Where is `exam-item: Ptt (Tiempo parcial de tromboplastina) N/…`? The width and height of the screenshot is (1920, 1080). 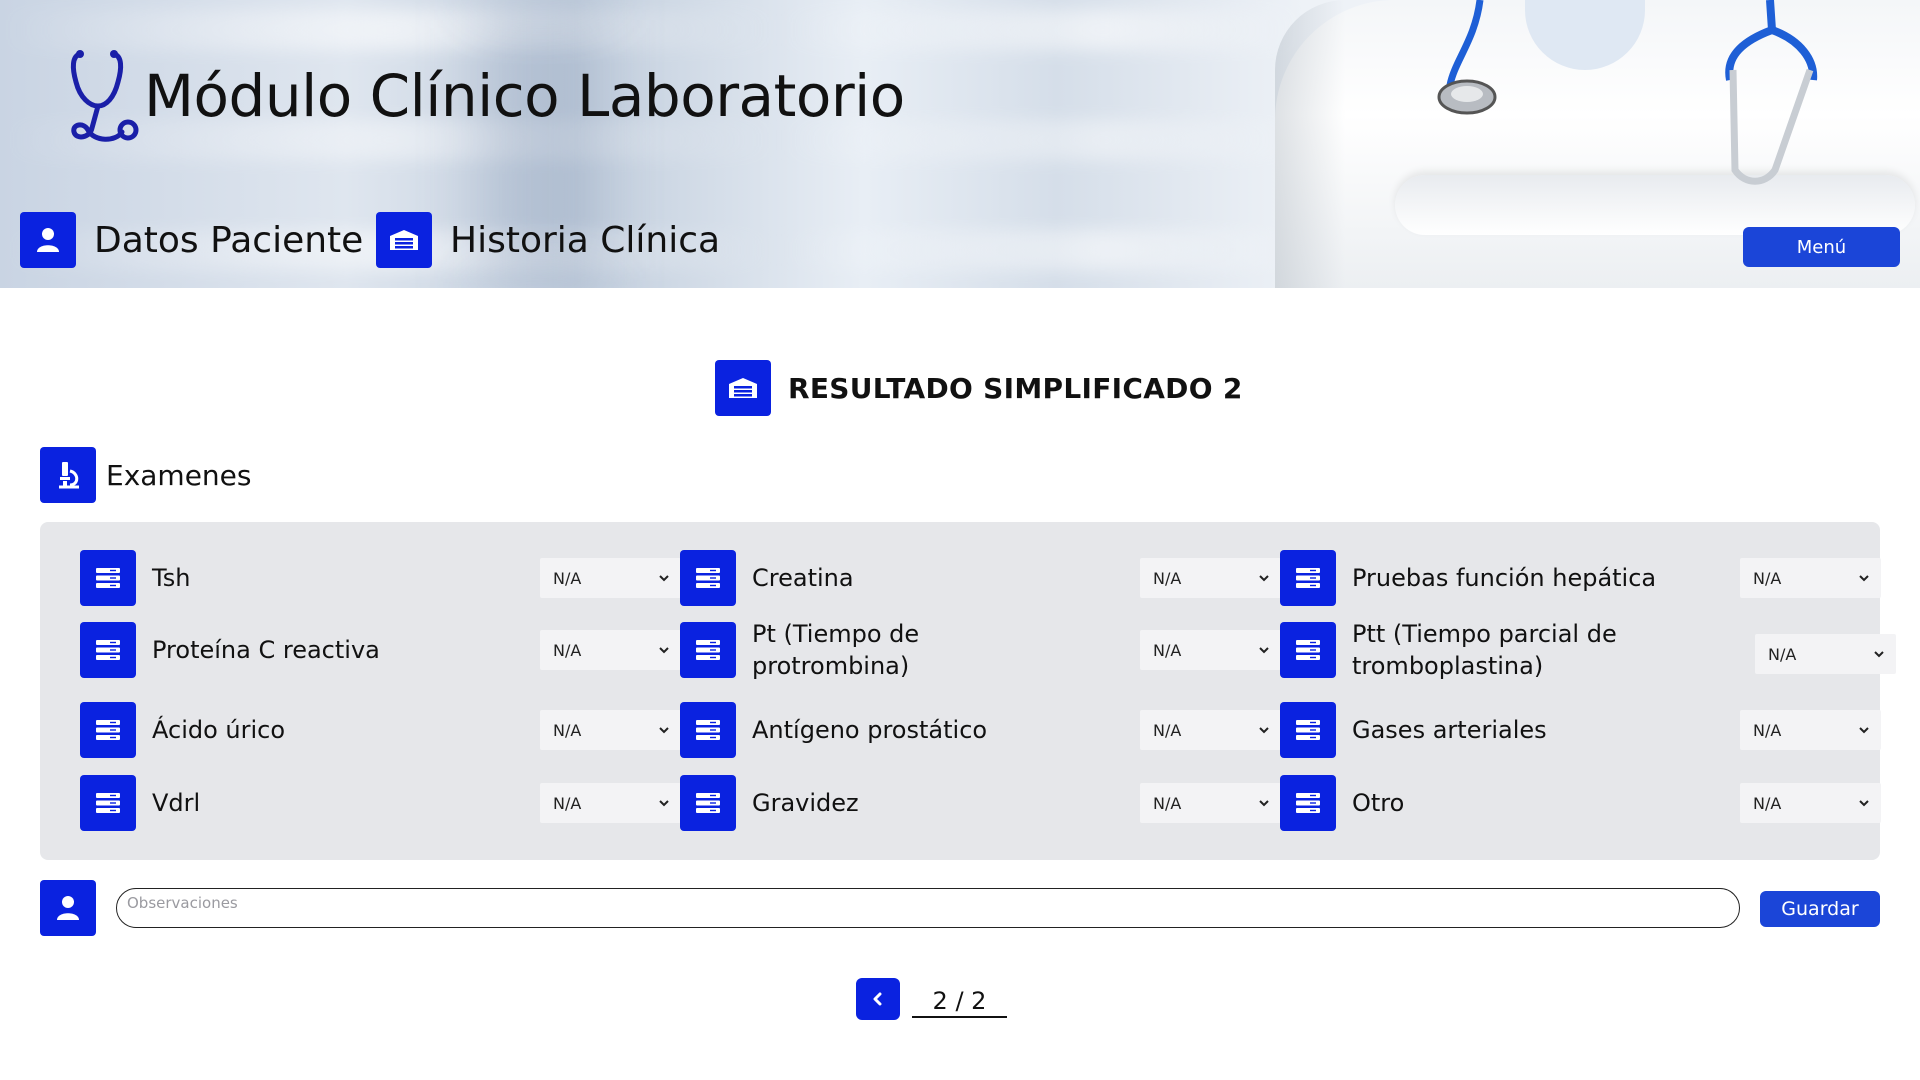 exam-item: Ptt (Tiempo parcial de tromboplastina) N/… is located at coordinates (1588, 650).